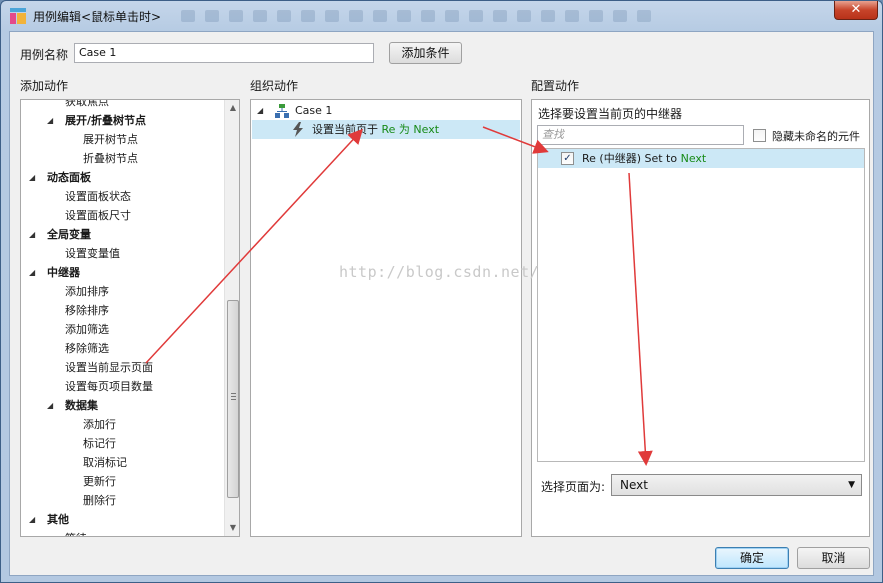 The height and width of the screenshot is (583, 883). Describe the element at coordinates (99, 481) in the screenshot. I see `action-label: 更新行` at that location.